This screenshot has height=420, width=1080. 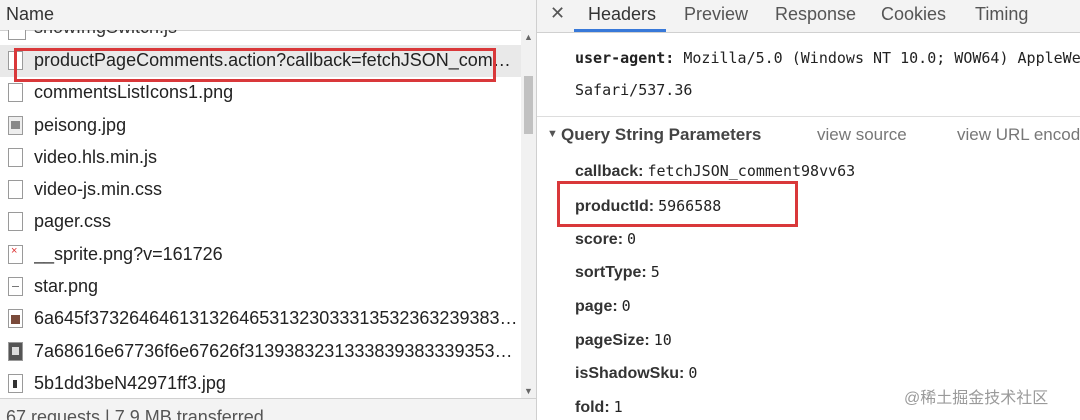 What do you see at coordinates (130, 382) in the screenshot?
I see `request-name: 5b1dd3beN42971ff3.jpg` at bounding box center [130, 382].